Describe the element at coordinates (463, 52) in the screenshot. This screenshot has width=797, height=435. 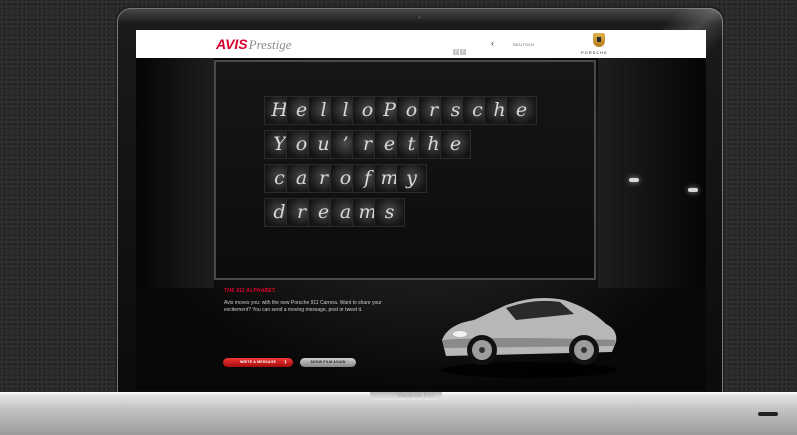
I see `twitter-icon: t` at that location.